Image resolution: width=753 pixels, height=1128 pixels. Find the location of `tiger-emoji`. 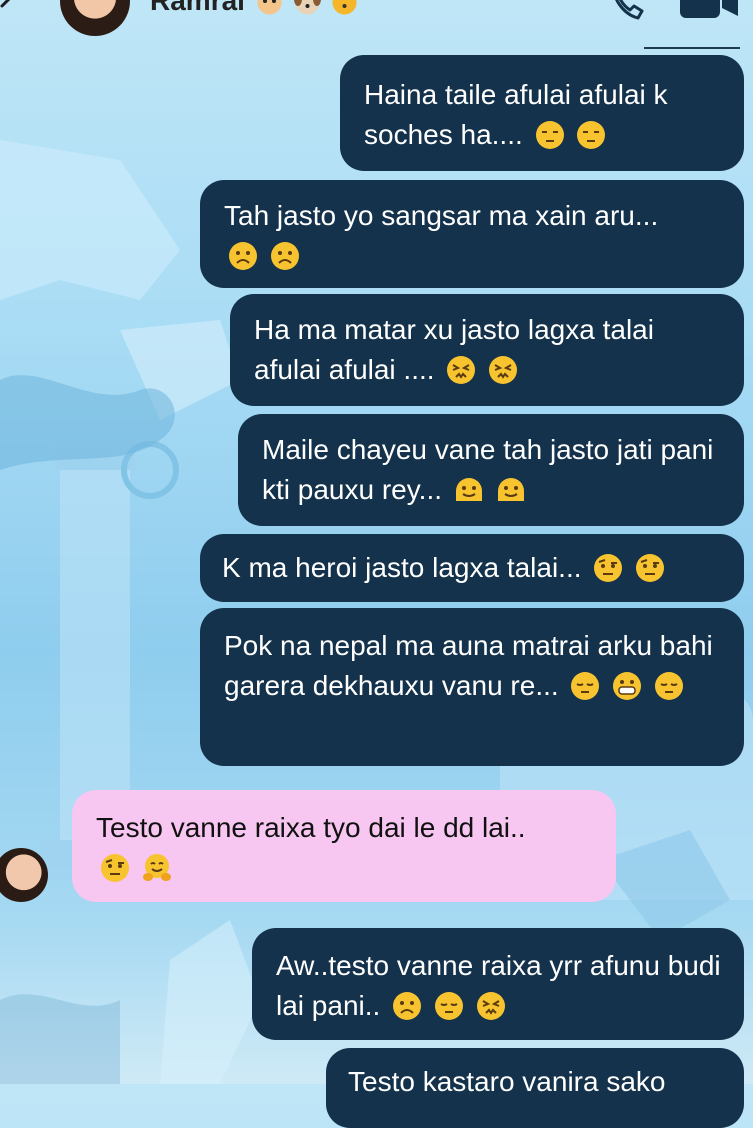

tiger-emoji is located at coordinates (344, 7).